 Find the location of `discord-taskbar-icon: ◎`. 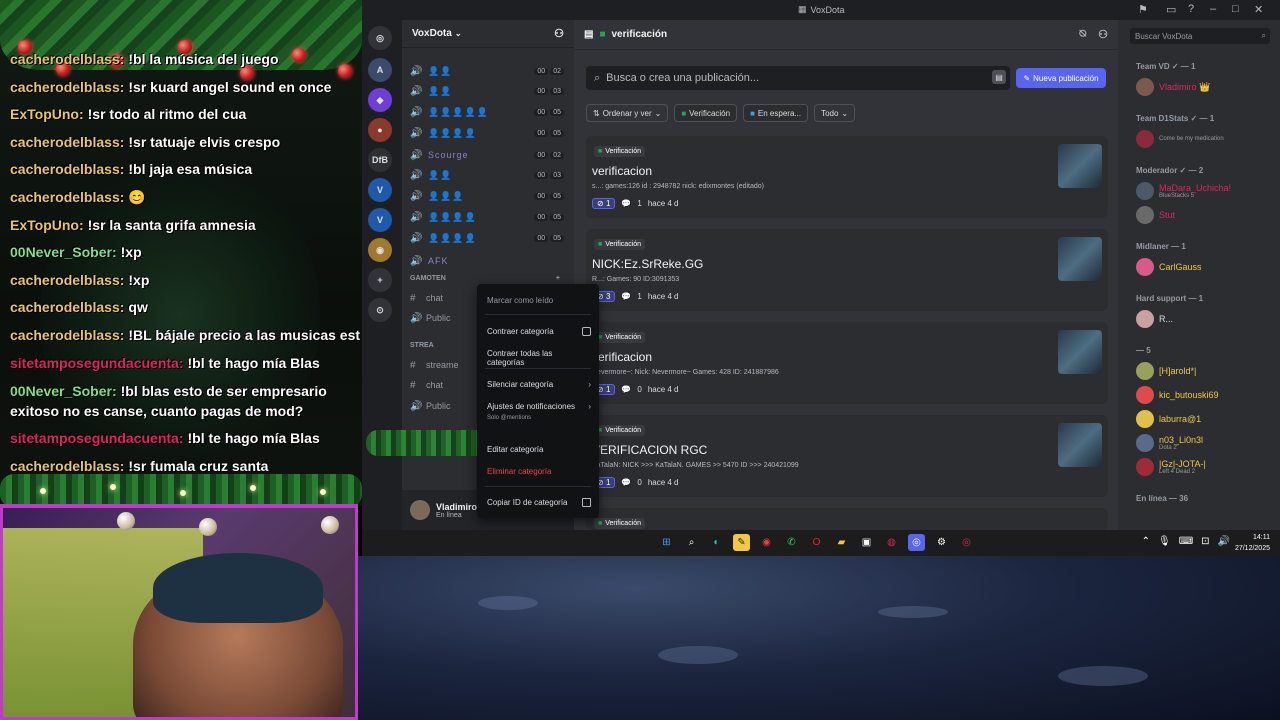

discord-taskbar-icon: ◎ is located at coordinates (916, 542).